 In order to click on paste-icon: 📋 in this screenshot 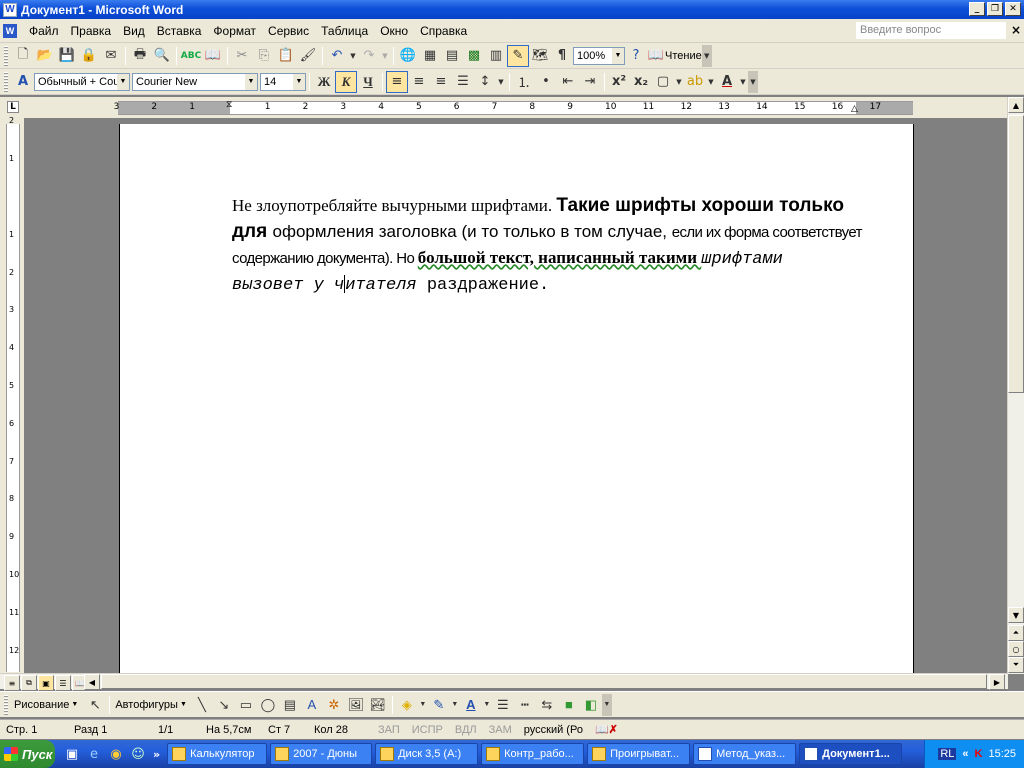, I will do `click(286, 56)`.